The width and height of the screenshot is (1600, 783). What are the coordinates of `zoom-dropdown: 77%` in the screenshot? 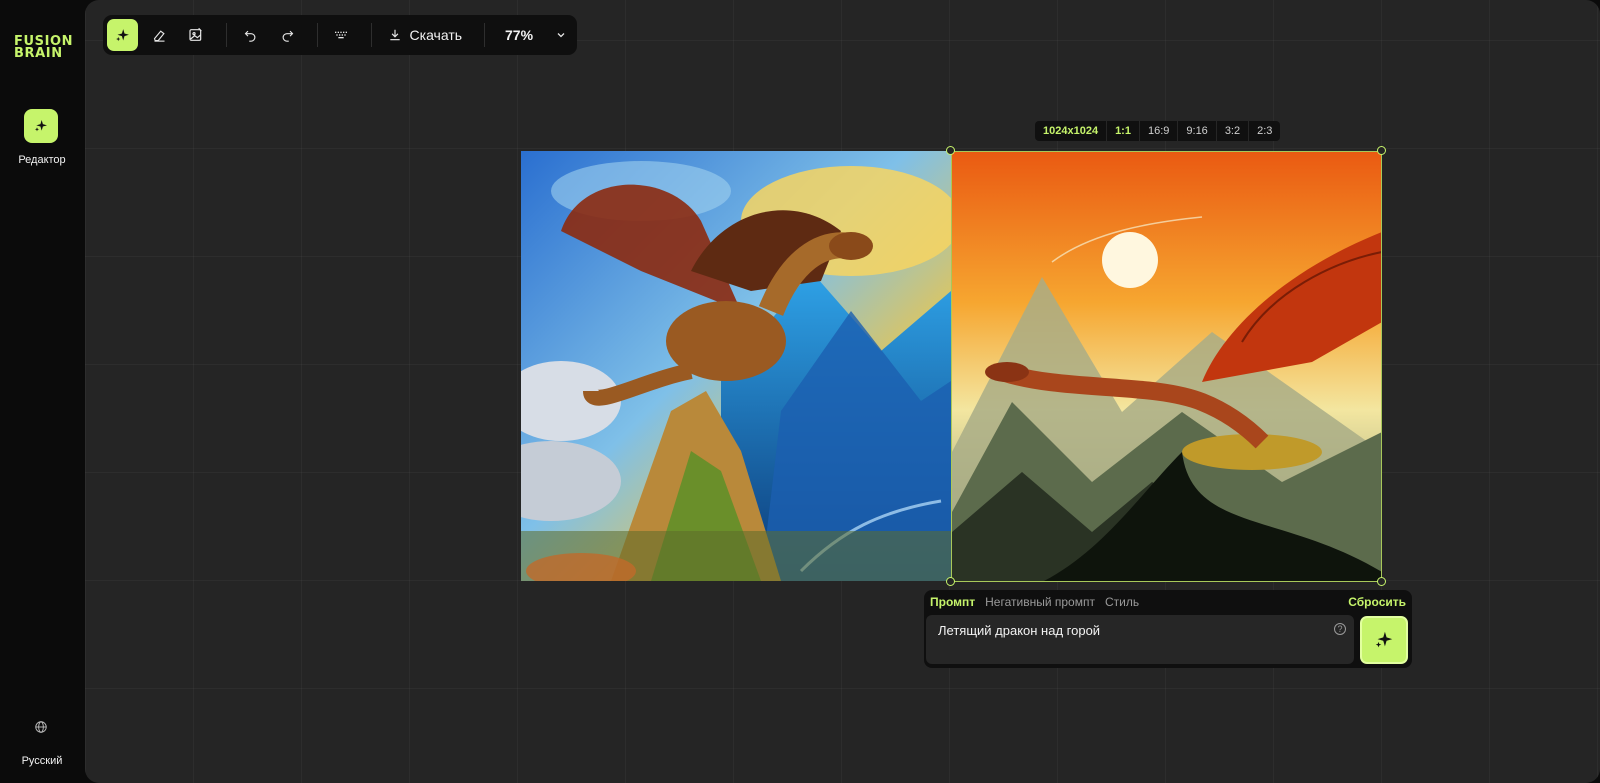 It's located at (533, 35).